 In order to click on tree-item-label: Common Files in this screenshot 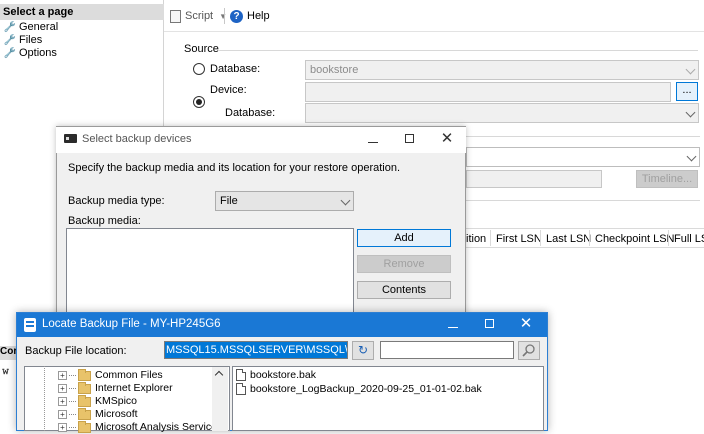, I will do `click(129, 375)`.